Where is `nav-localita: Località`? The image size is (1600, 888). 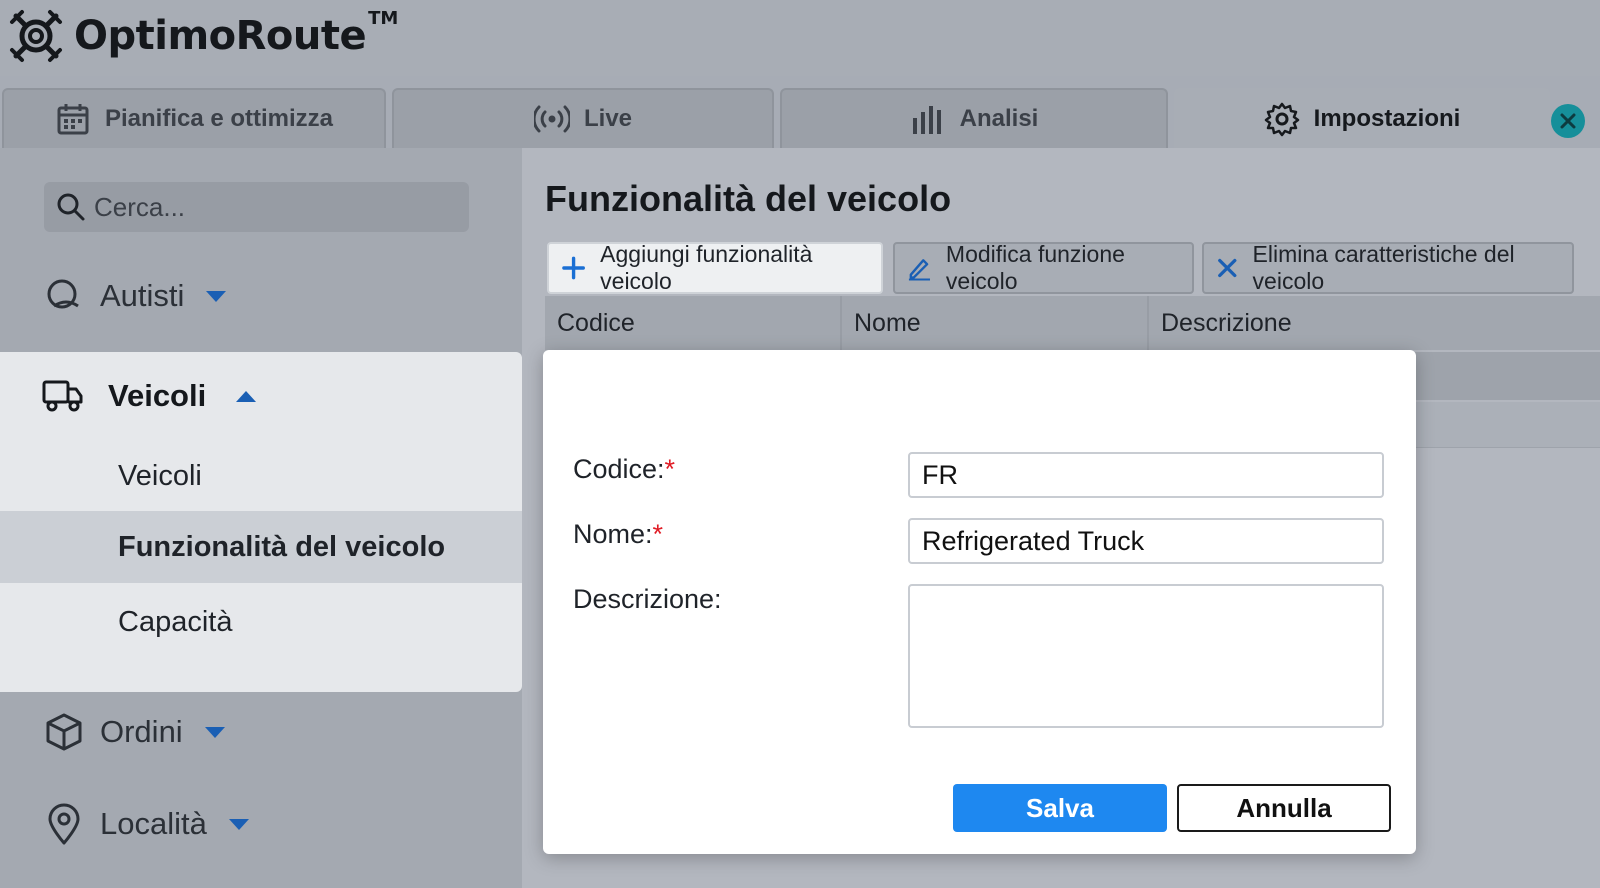
nav-localita: Località is located at coordinates (146, 824).